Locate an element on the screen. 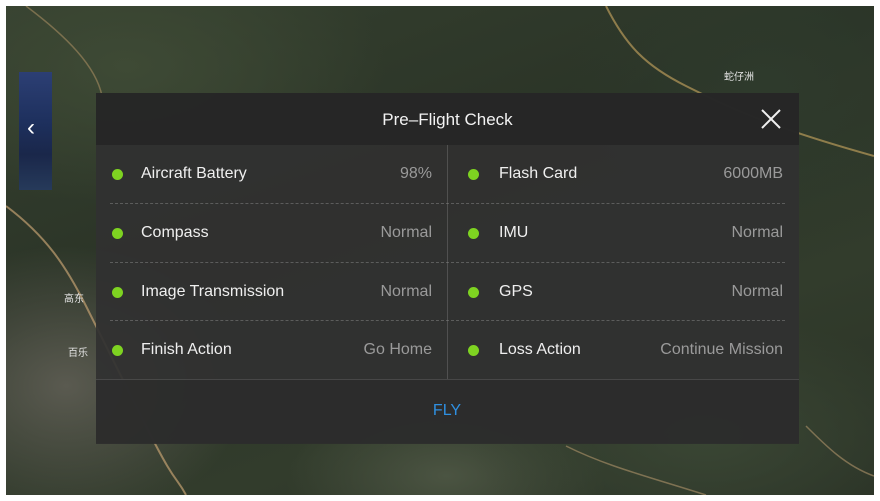 The width and height of the screenshot is (880, 501). check-item-loss-action: Loss Action Continue Mission is located at coordinates (615, 350).